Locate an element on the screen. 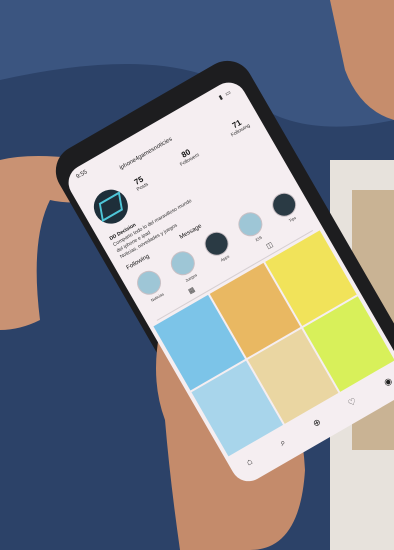  signal-icon: ▮ is located at coordinates (220, 98).